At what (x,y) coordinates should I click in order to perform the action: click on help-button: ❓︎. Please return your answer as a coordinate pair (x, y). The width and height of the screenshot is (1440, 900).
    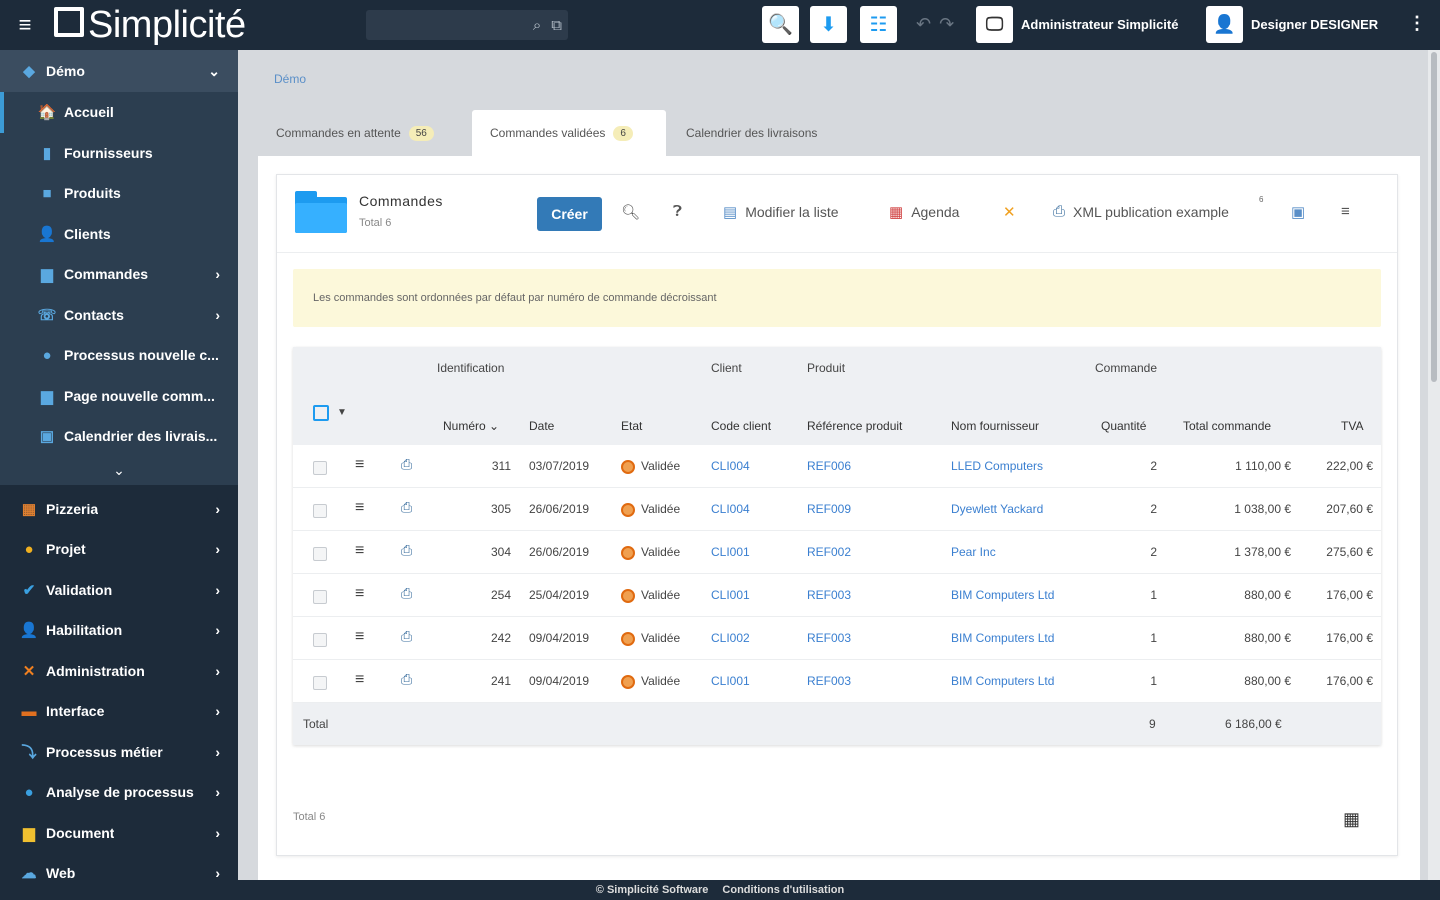
    Looking at the image, I should click on (677, 211).